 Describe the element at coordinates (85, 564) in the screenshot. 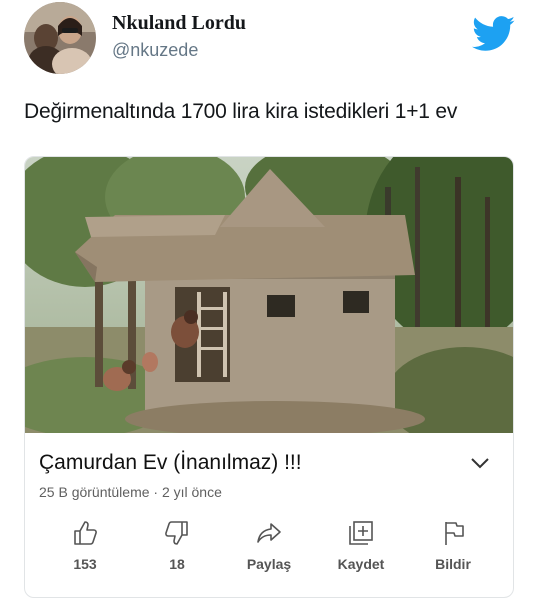

I see `like-count: 153` at that location.